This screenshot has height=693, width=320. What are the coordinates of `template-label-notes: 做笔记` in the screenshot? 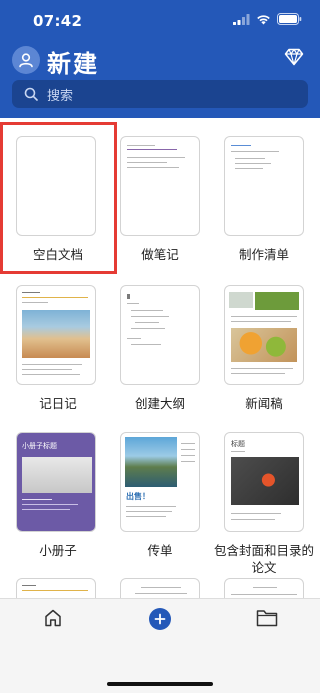 It's located at (160, 254).